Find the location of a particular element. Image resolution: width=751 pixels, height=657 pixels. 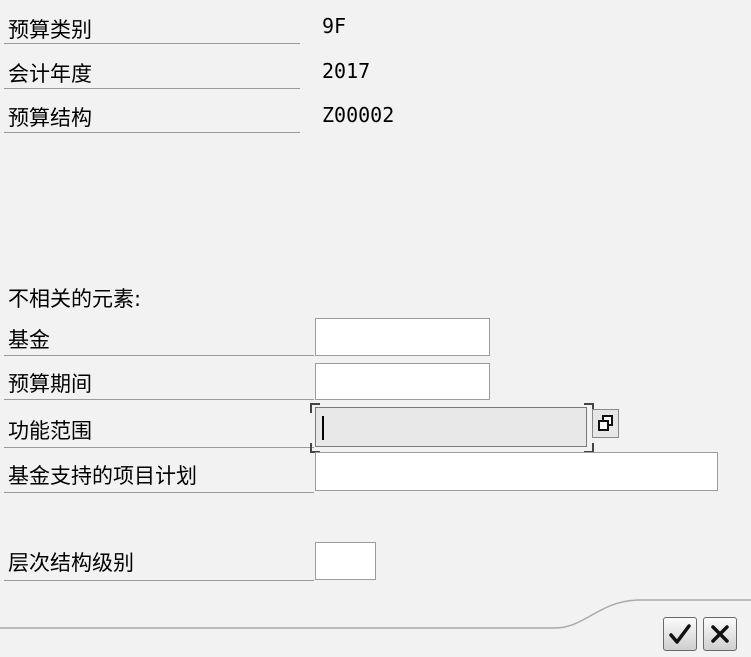

value-help-icon-front is located at coordinates (603, 425).